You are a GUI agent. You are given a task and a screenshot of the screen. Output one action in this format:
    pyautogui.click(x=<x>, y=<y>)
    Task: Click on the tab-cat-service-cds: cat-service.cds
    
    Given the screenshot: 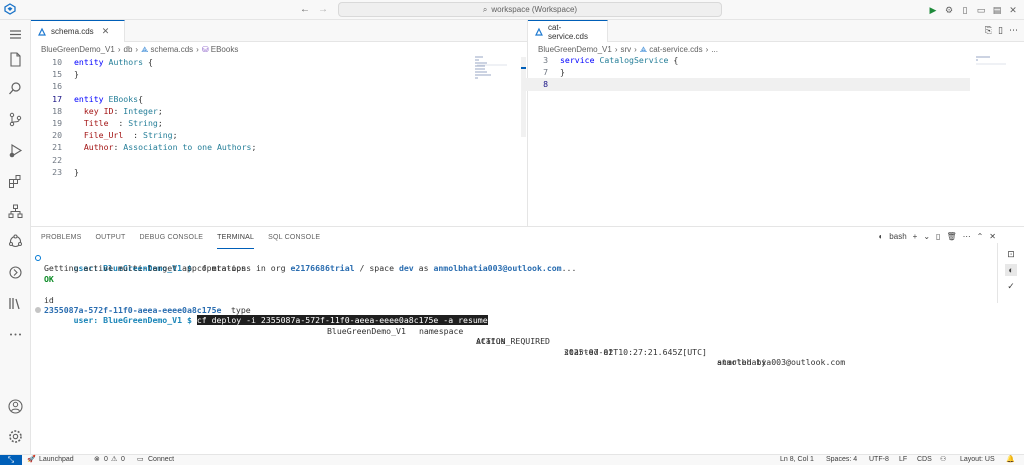 What is the action you would take?
    pyautogui.click(x=568, y=31)
    